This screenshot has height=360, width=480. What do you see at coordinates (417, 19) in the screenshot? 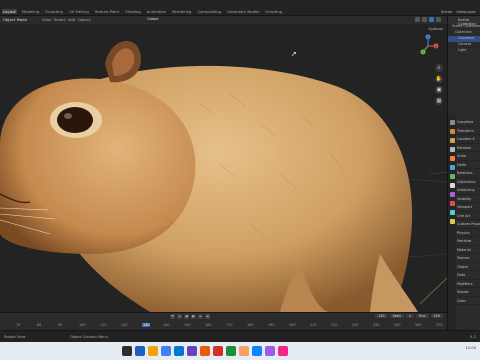
I see `wireframe-shading-icon` at bounding box center [417, 19].